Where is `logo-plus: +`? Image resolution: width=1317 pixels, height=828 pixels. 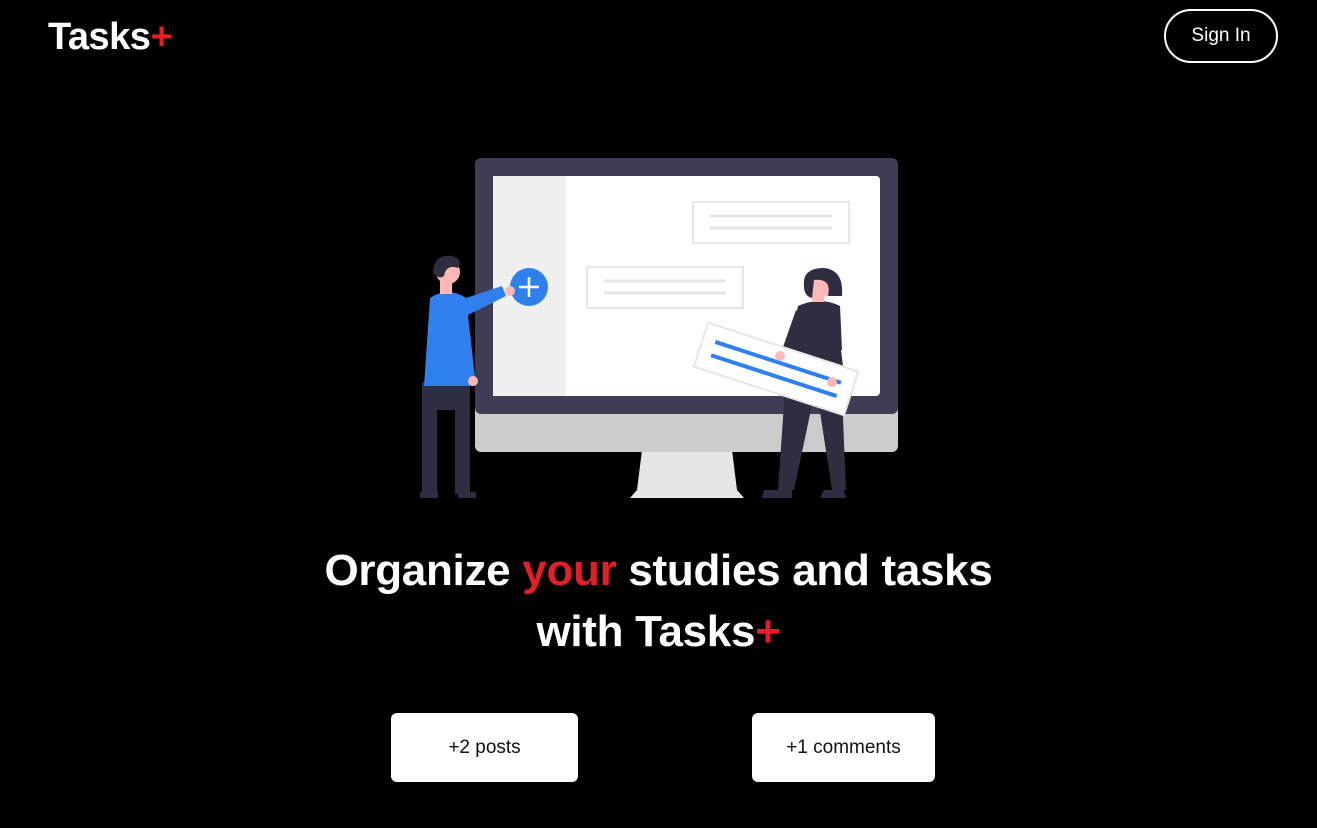 logo-plus: + is located at coordinates (161, 37).